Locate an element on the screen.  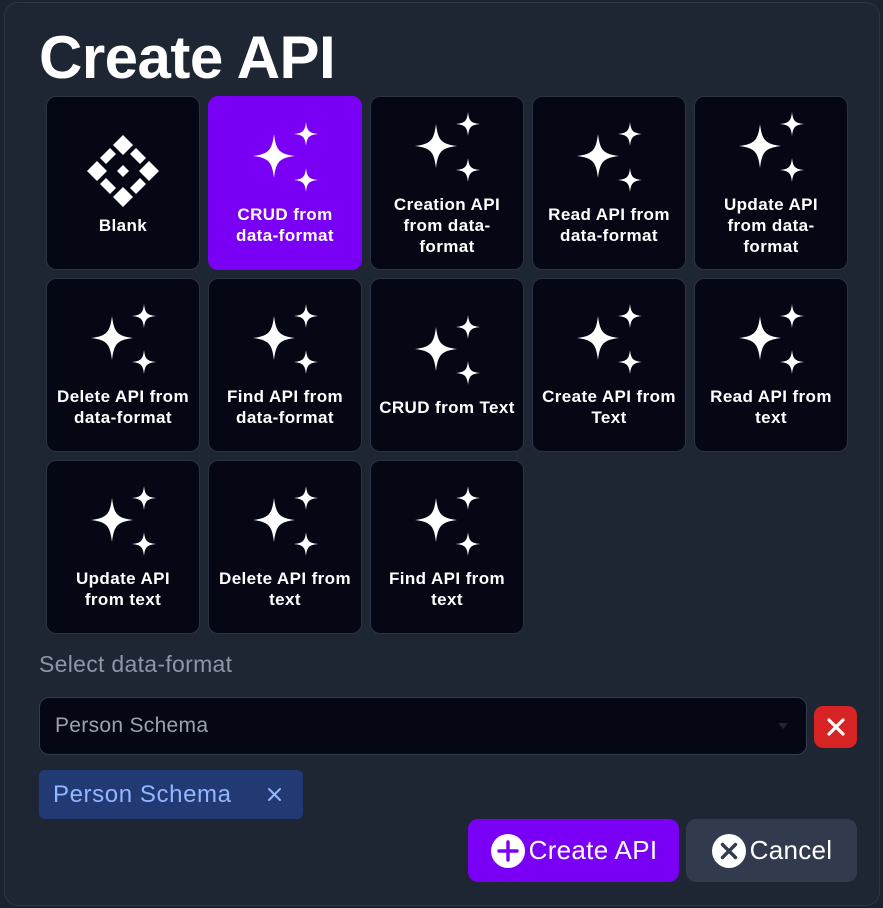
template-label: Find API from text is located at coordinates (446, 589).